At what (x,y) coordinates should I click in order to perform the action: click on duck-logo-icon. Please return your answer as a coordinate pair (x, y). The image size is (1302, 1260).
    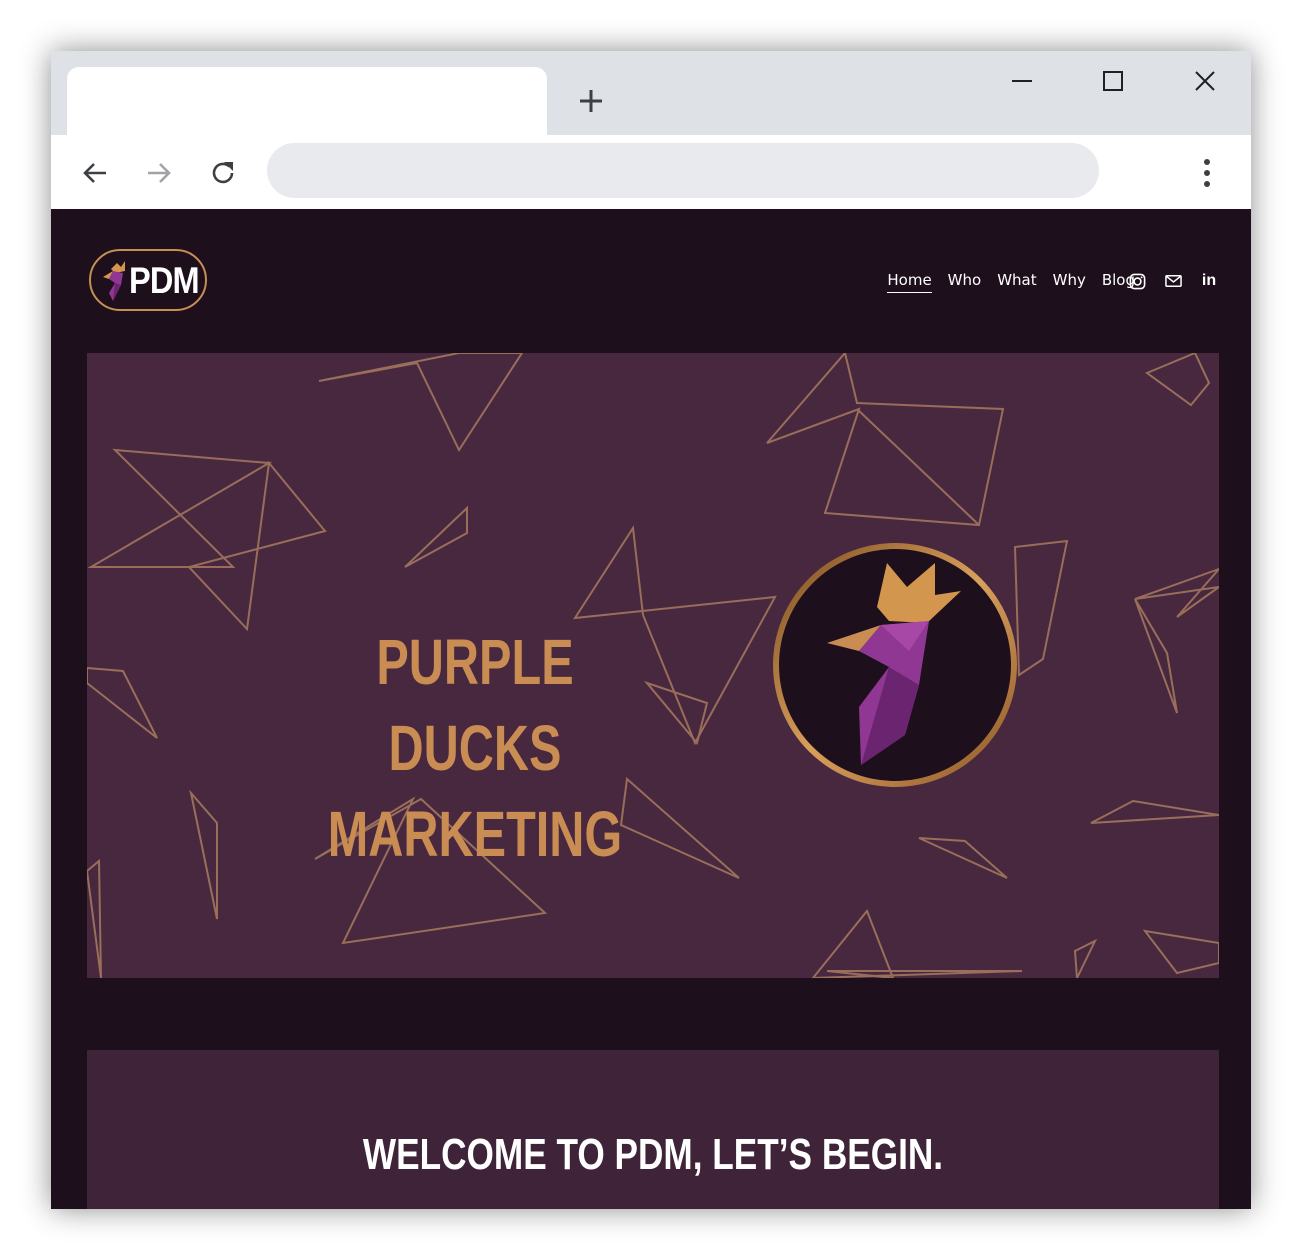
    Looking at the image, I should click on (114, 281).